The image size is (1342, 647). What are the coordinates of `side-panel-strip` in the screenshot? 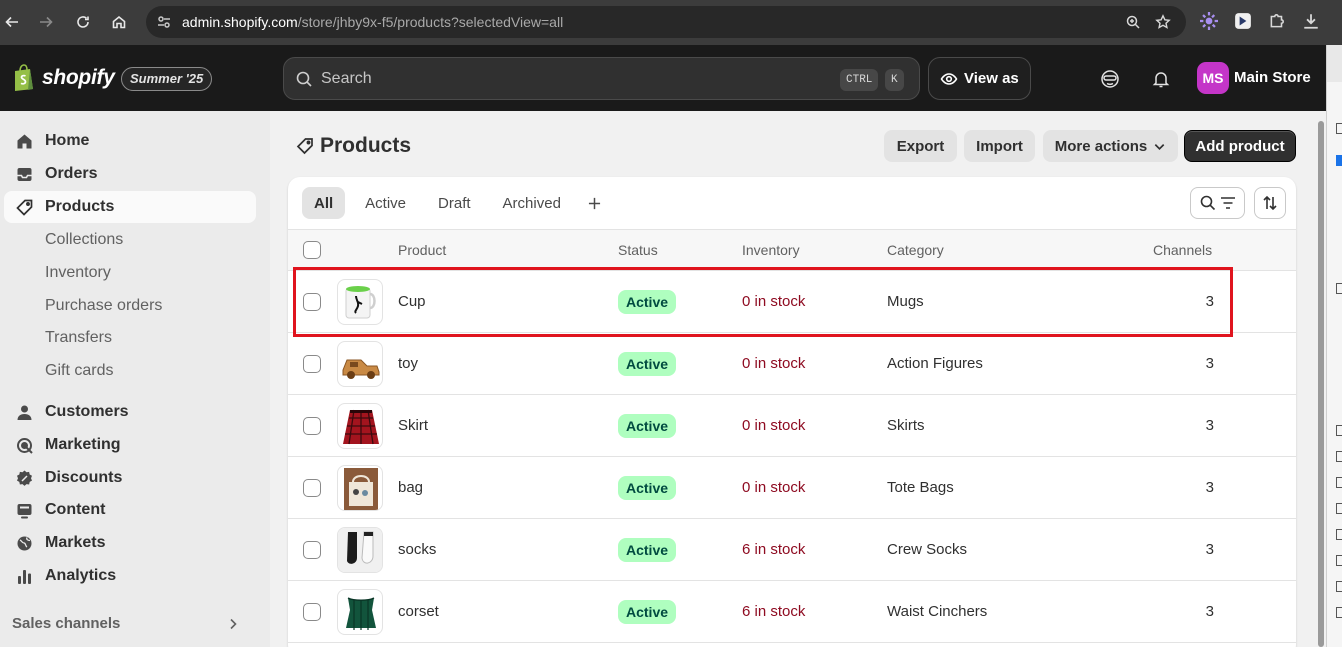 It's located at (1334, 346).